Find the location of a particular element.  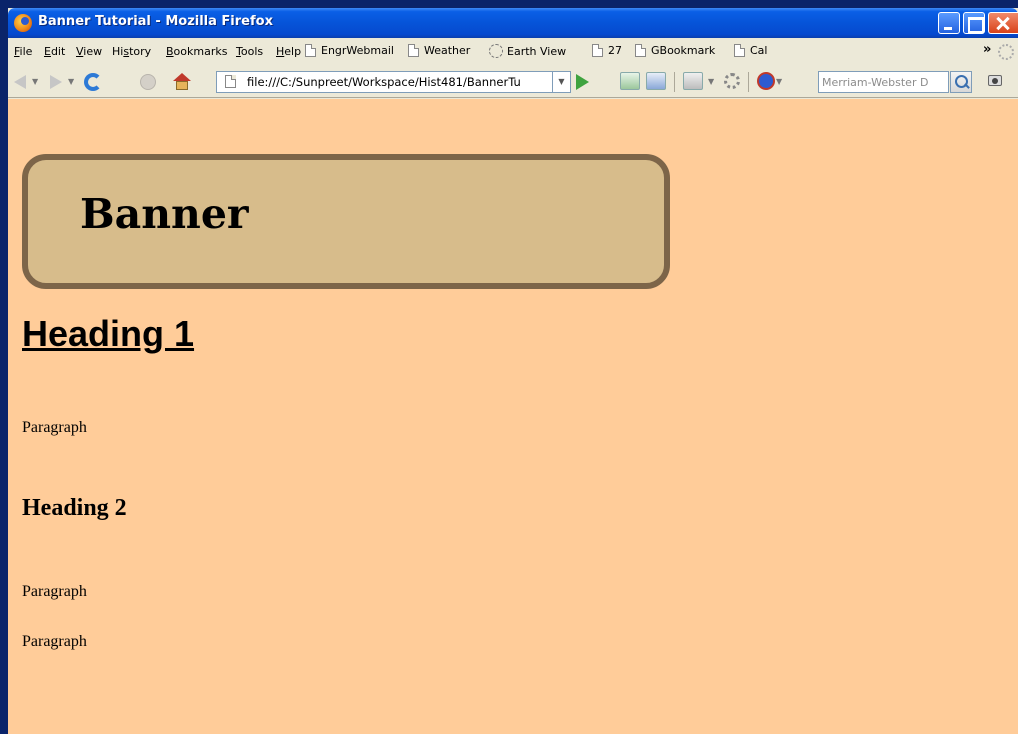

home-base is located at coordinates (182, 85).